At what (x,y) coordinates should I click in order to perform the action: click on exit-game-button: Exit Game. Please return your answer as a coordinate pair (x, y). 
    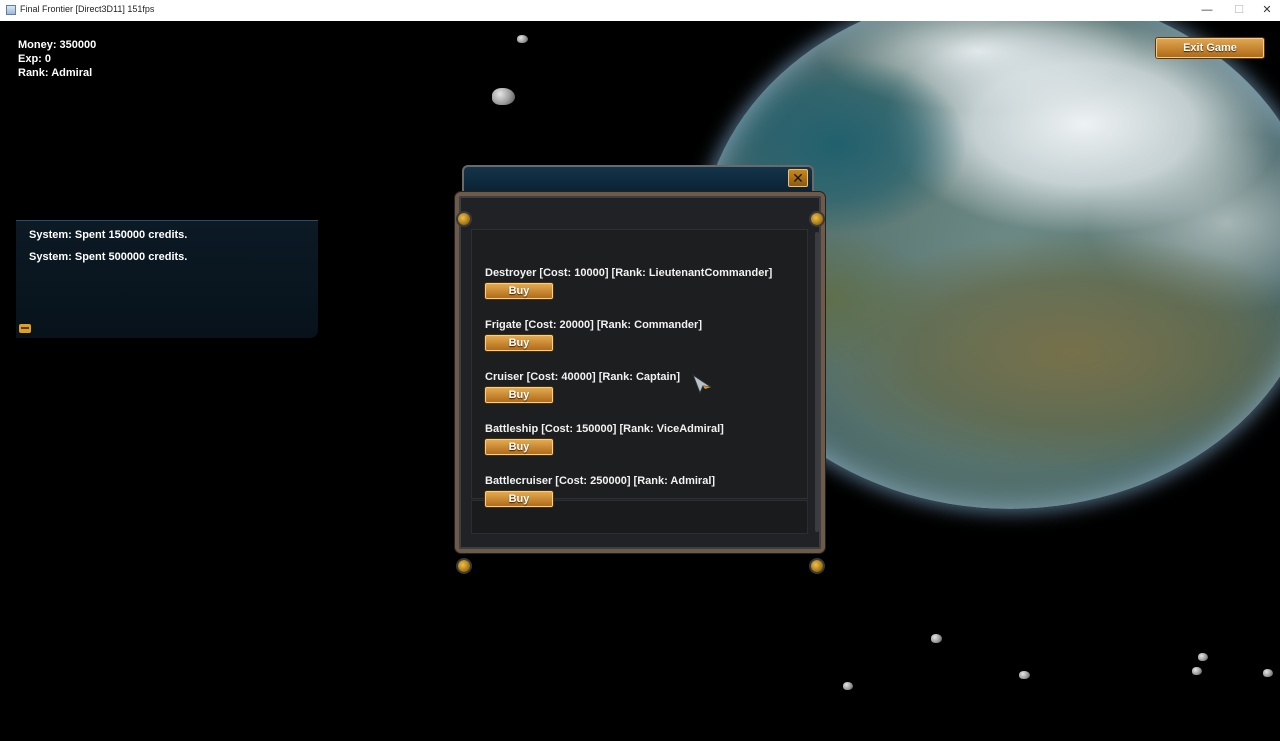
    Looking at the image, I should click on (1210, 48).